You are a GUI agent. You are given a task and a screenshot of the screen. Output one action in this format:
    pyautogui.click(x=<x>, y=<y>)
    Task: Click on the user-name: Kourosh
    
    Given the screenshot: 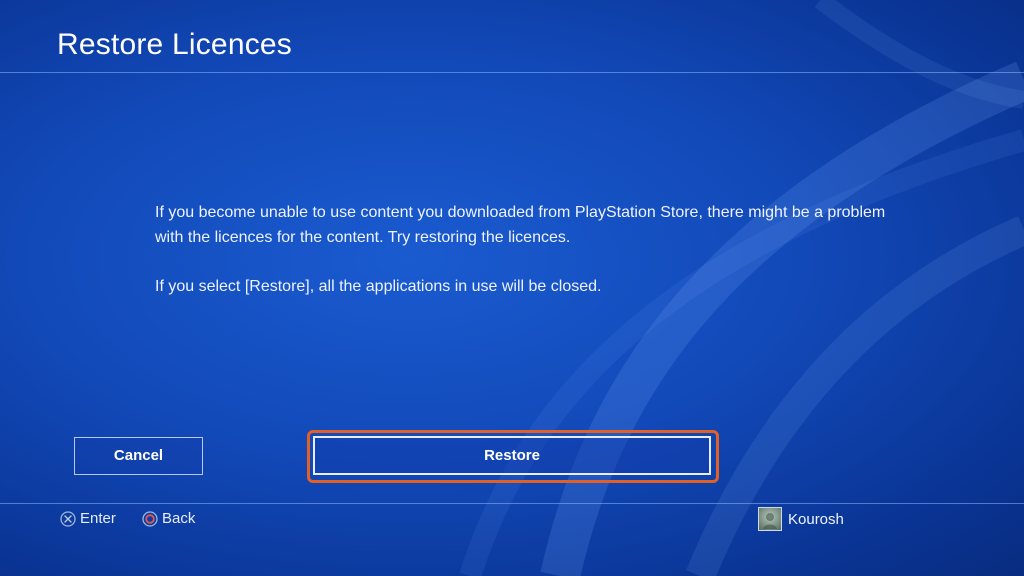 What is the action you would take?
    pyautogui.click(x=816, y=519)
    